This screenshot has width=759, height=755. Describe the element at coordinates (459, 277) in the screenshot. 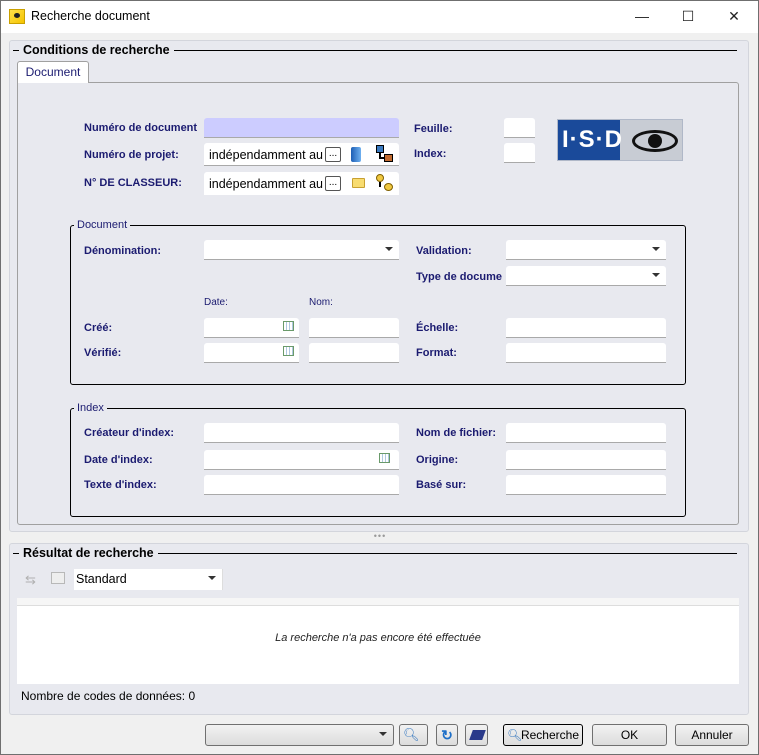

I see `doc-type-label: Type de docume` at that location.